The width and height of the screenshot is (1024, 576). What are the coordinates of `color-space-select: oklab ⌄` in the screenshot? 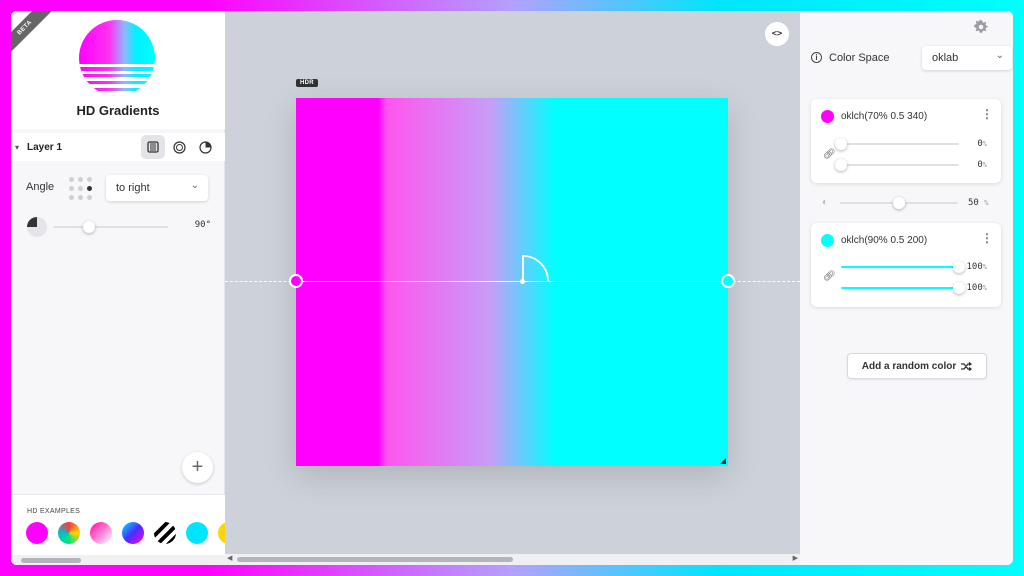 It's located at (967, 58).